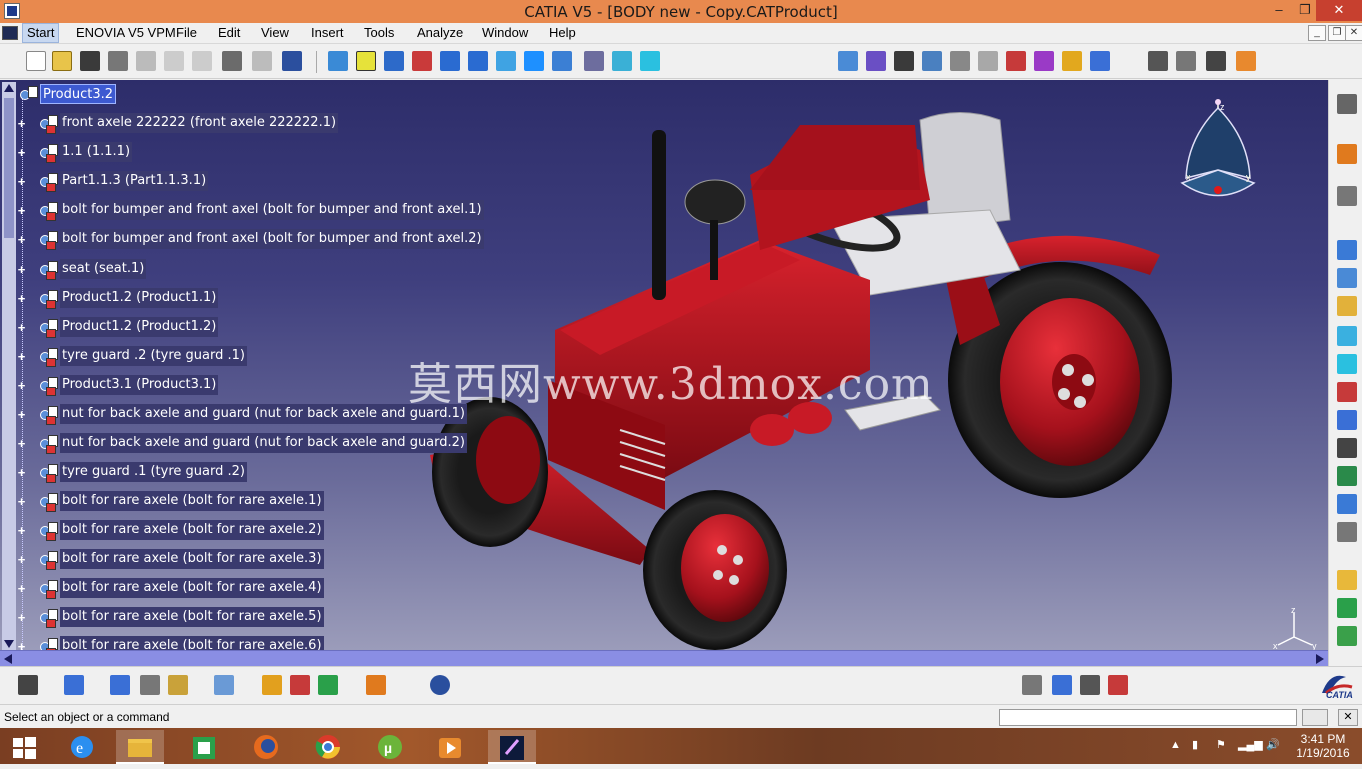 This screenshot has width=1362, height=769. What do you see at coordinates (1090, 685) in the screenshot?
I see `save-management-icon` at bounding box center [1090, 685].